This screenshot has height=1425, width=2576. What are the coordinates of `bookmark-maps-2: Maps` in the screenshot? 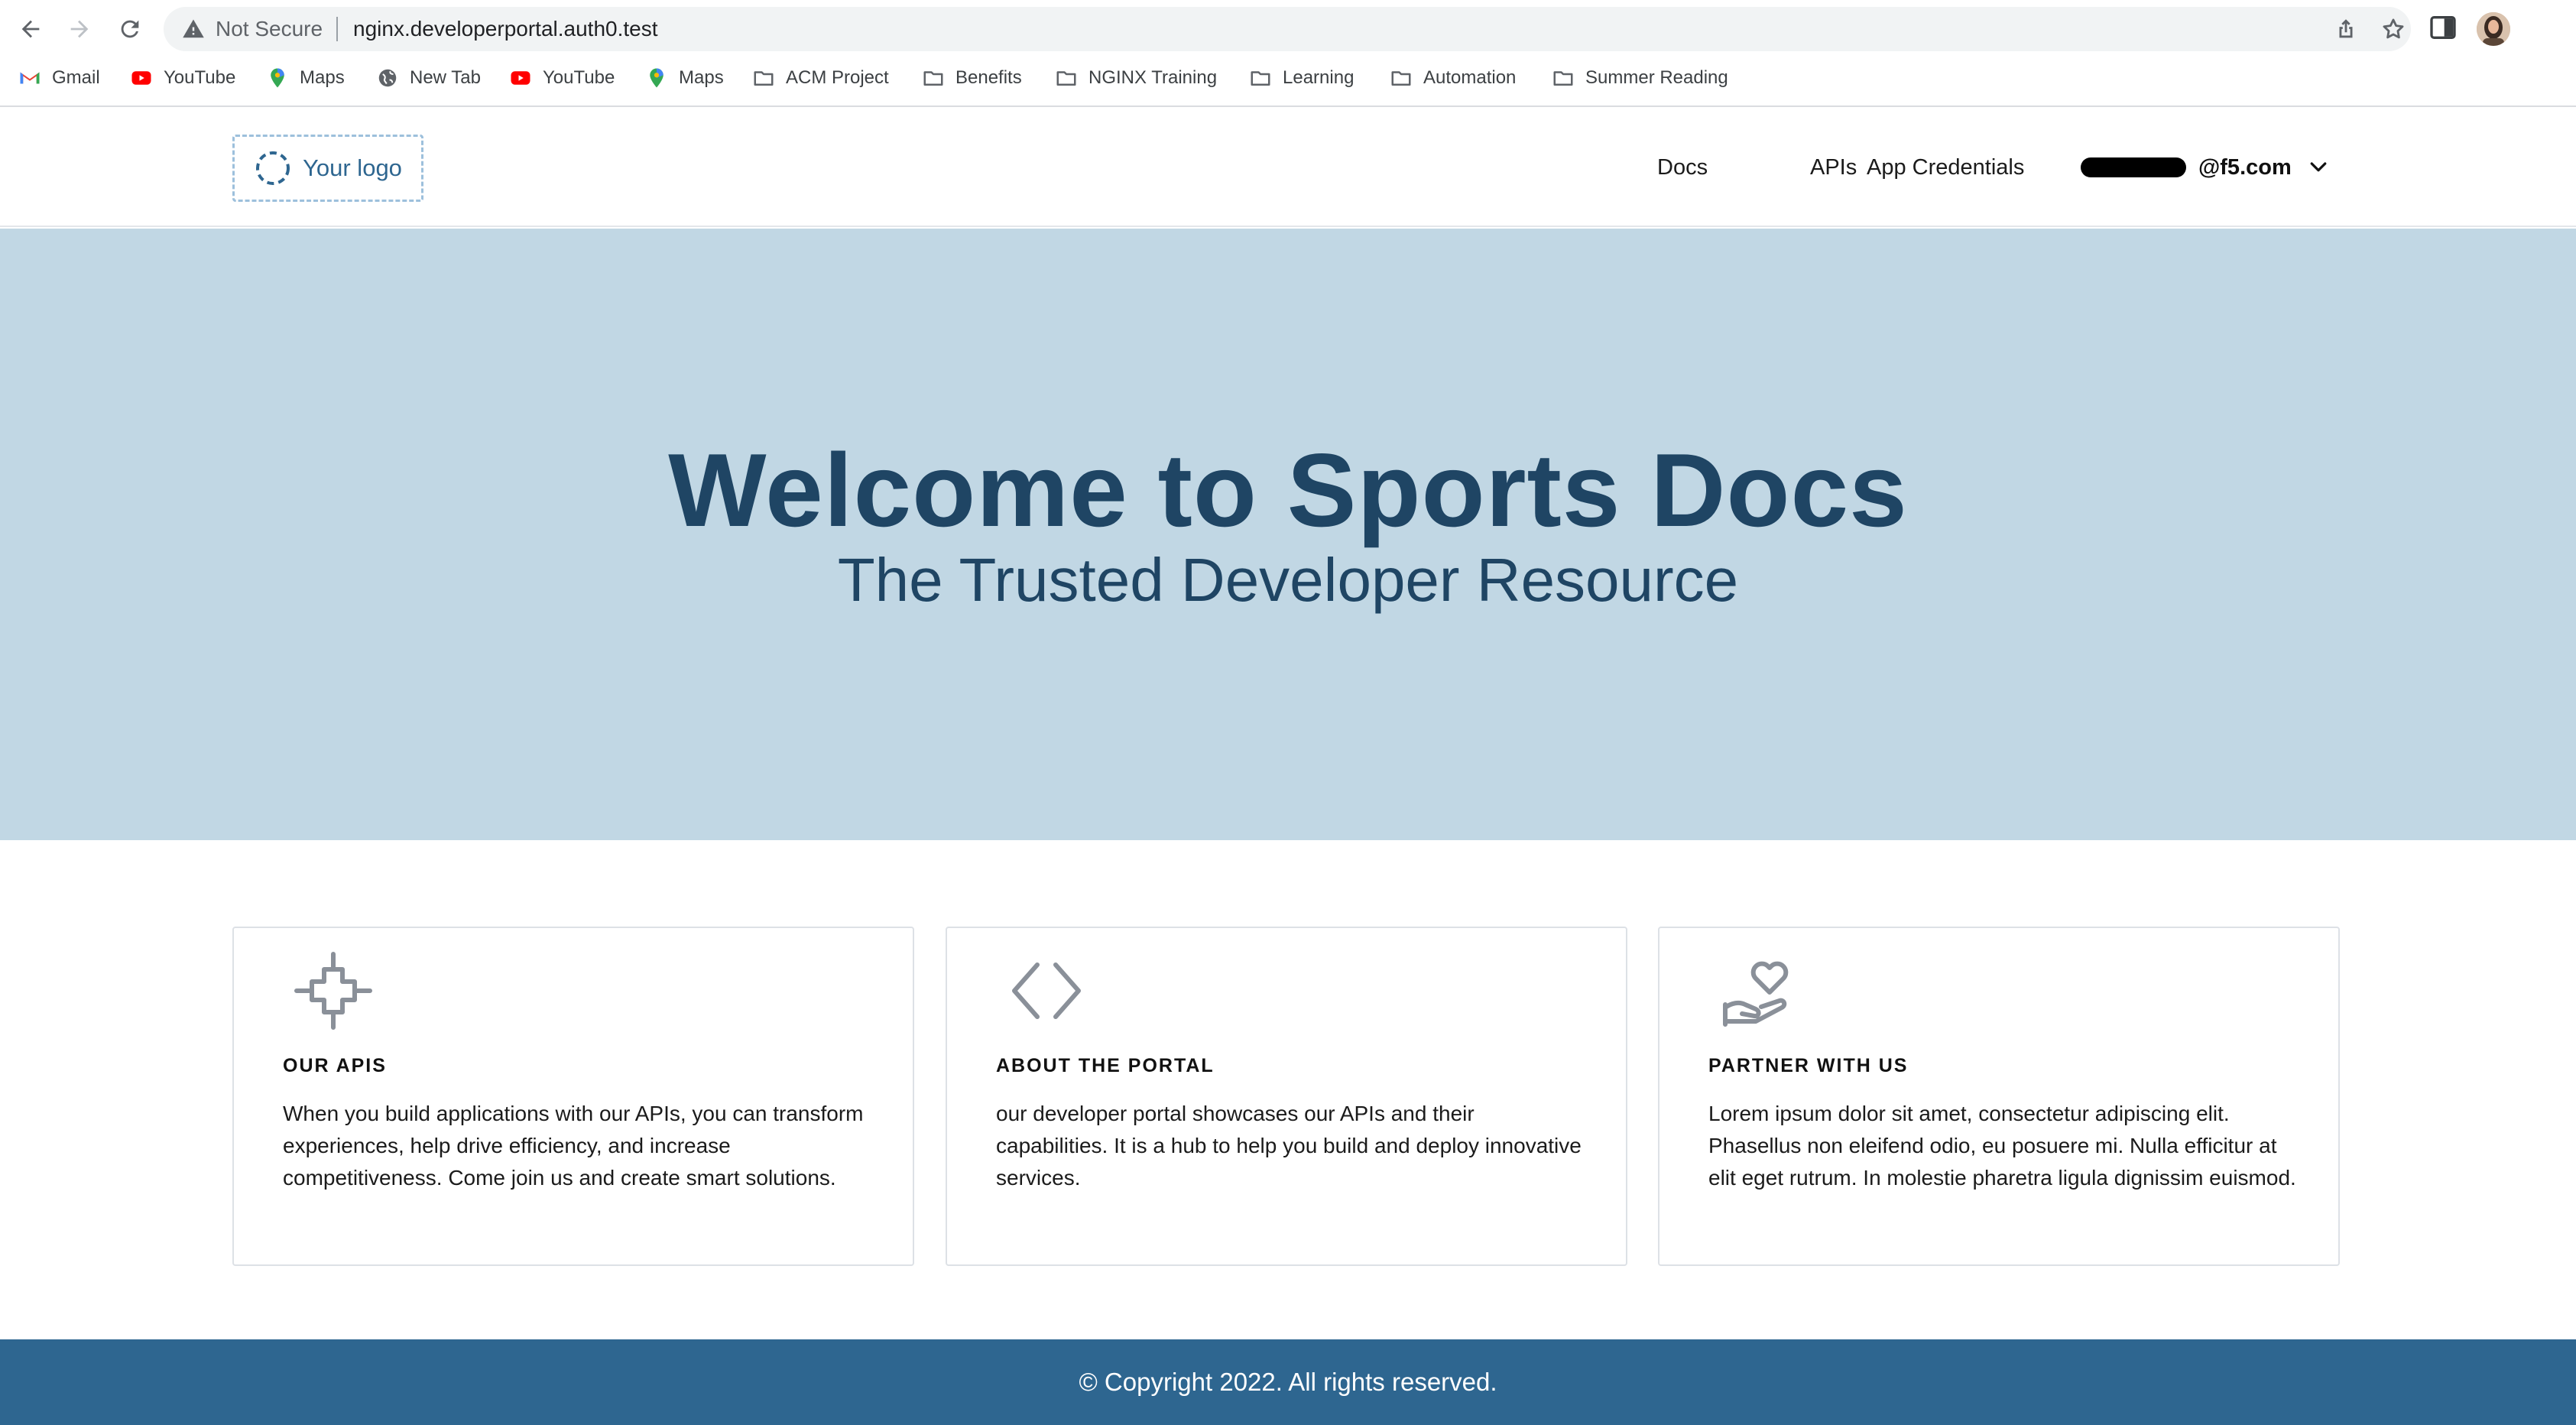 It's located at (684, 78).